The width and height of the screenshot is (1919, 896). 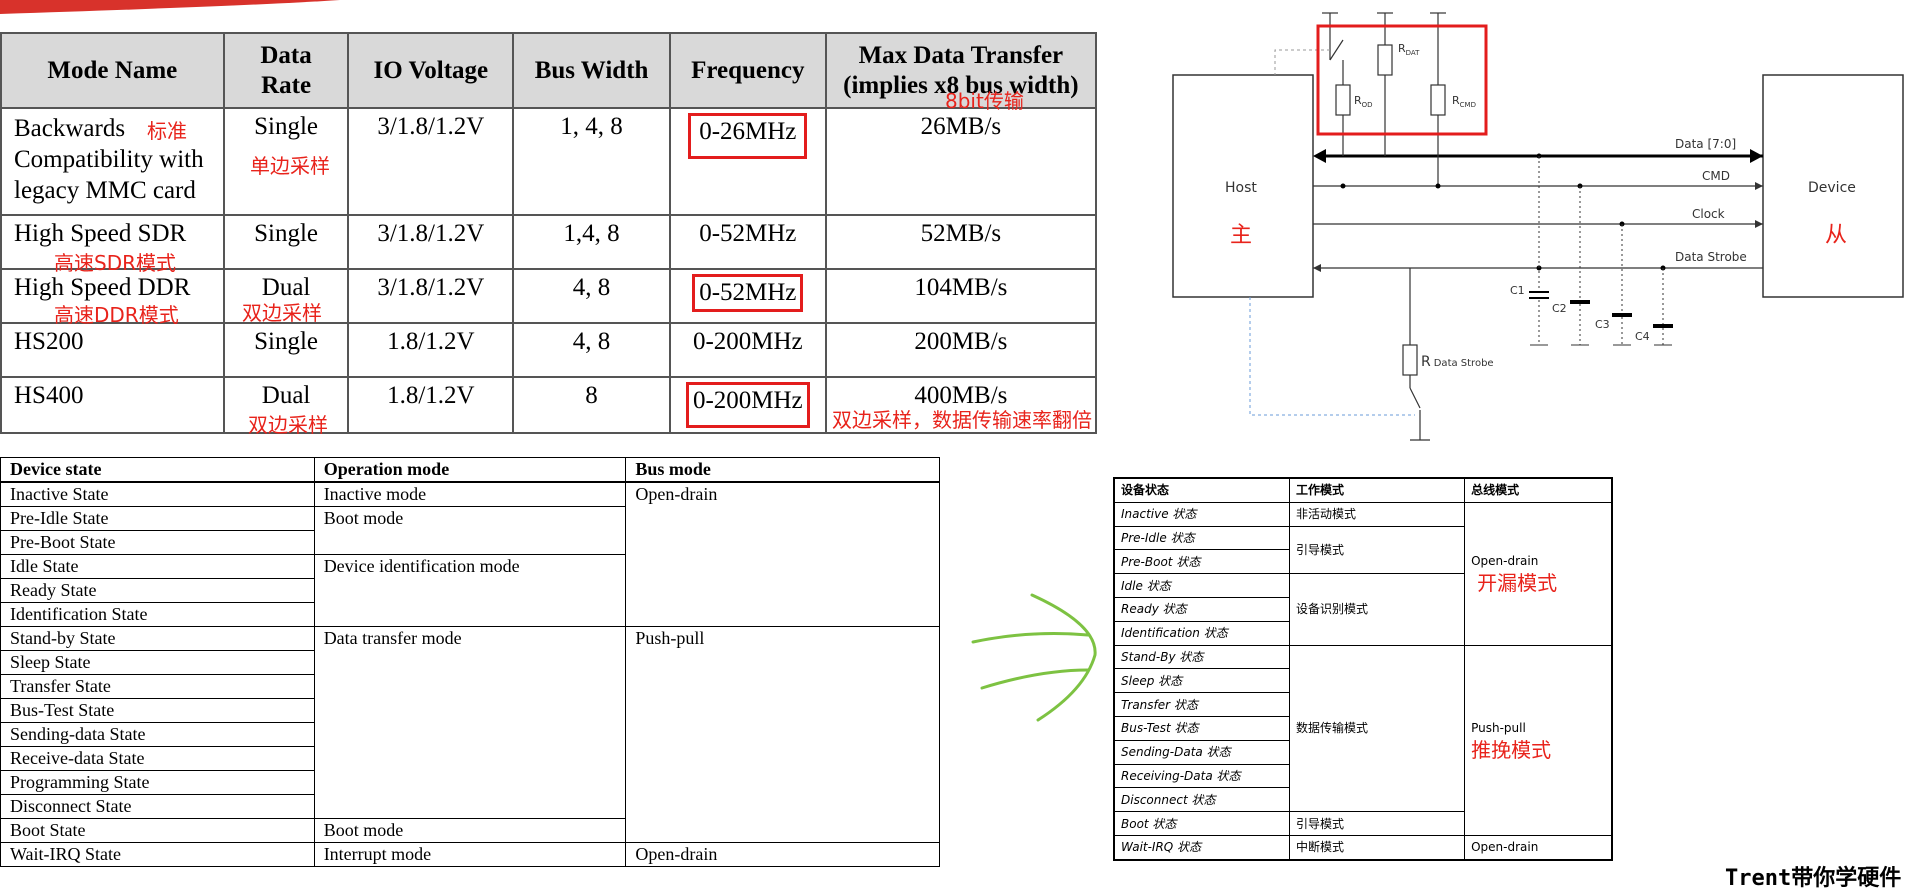 What do you see at coordinates (1336, 50) in the screenshot?
I see `switch` at bounding box center [1336, 50].